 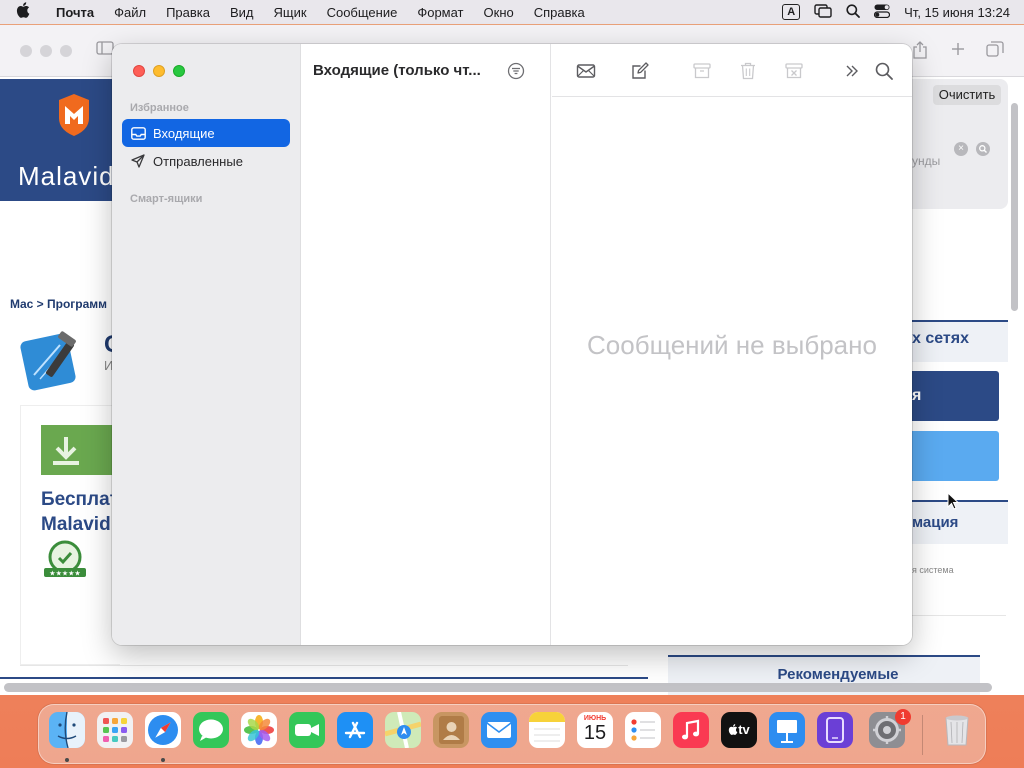 I want to click on social-section-title: х сетях, so click(x=940, y=338).